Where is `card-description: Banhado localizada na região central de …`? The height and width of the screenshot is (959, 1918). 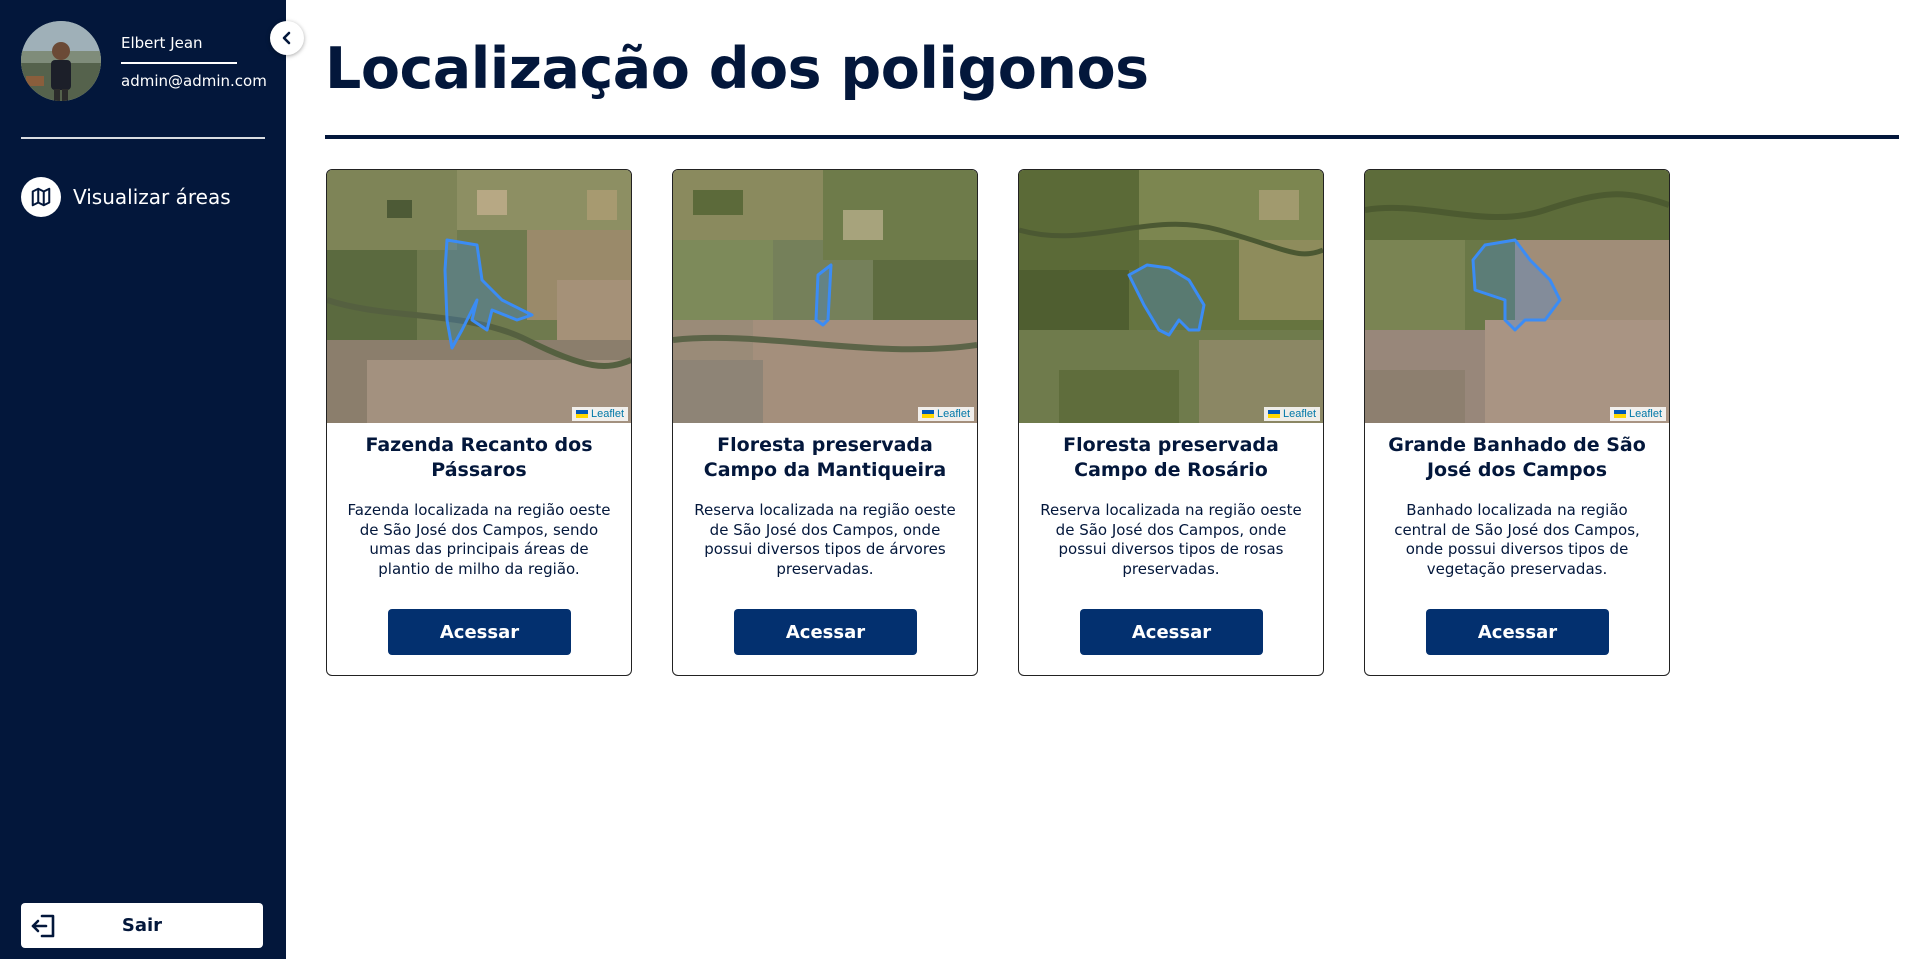 card-description: Banhado localizada na região central de … is located at coordinates (1517, 539).